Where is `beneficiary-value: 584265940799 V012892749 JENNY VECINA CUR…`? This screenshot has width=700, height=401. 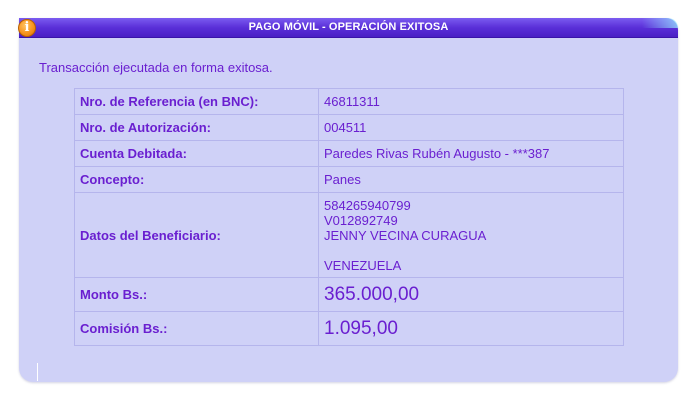
beneficiary-value: 584265940799 V012892749 JENNY VECINA CUR… is located at coordinates (471, 235).